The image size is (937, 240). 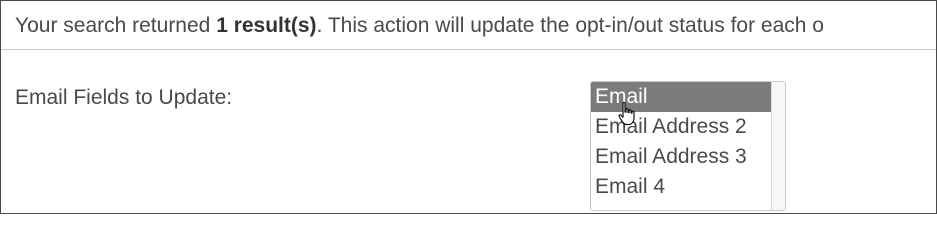 I want to click on option-email-address-3: Email Address 3, so click(x=681, y=157).